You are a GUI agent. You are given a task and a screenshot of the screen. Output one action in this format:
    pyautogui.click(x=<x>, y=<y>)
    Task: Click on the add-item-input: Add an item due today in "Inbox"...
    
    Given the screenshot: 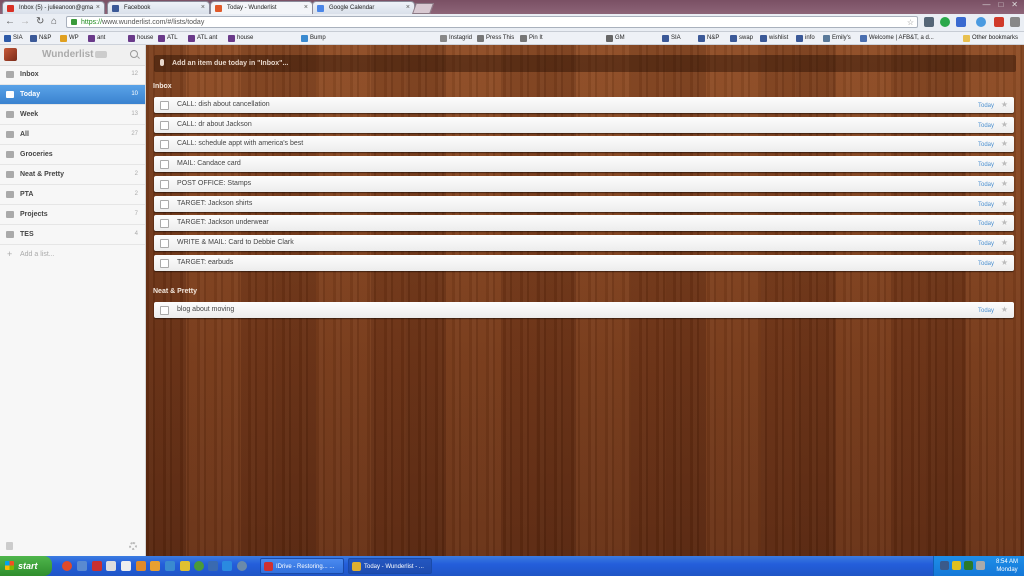 What is the action you would take?
    pyautogui.click(x=585, y=63)
    